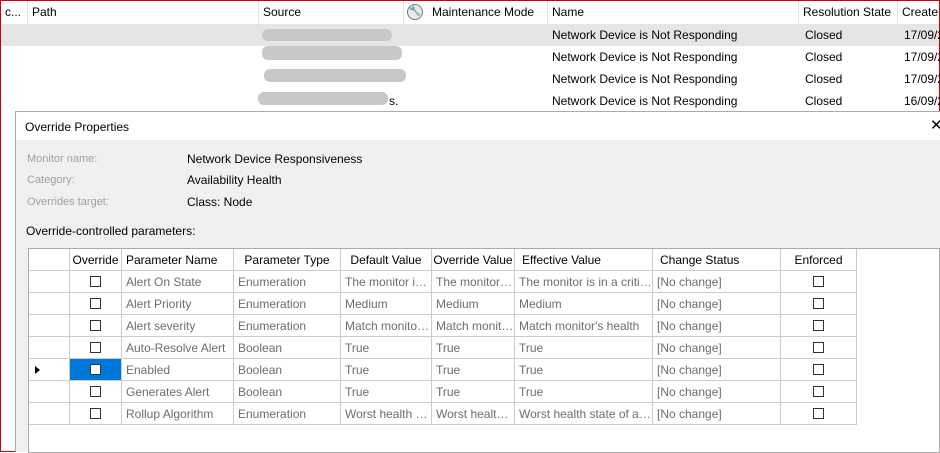  I want to click on column-header-change-status: Change Status, so click(717, 260).